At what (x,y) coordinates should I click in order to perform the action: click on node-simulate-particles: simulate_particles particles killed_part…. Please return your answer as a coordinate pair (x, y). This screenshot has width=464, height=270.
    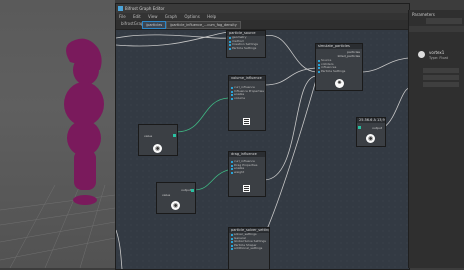
    Looking at the image, I should click on (339, 67).